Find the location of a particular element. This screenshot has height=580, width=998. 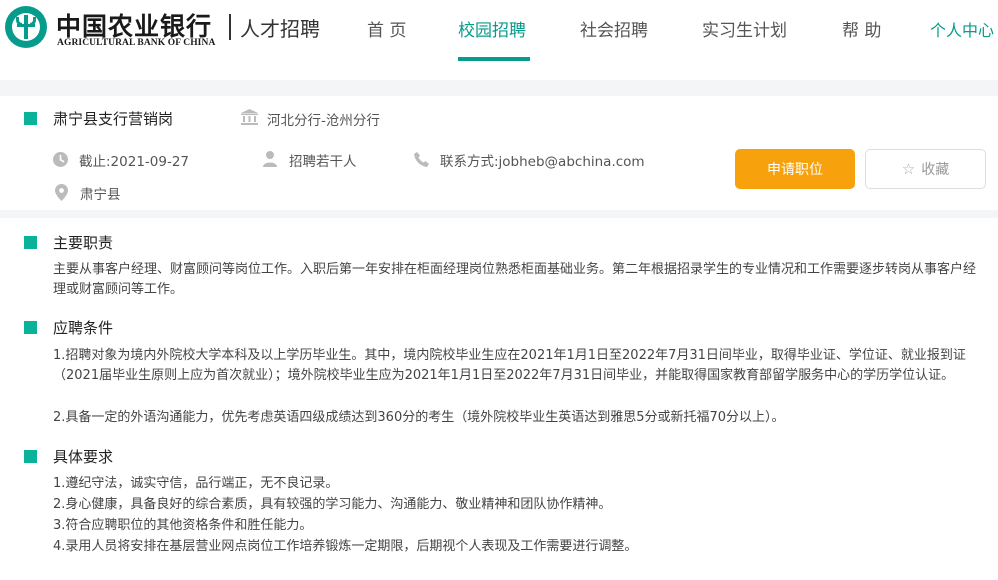

favorite-button: ☆ 收藏 is located at coordinates (925, 169).